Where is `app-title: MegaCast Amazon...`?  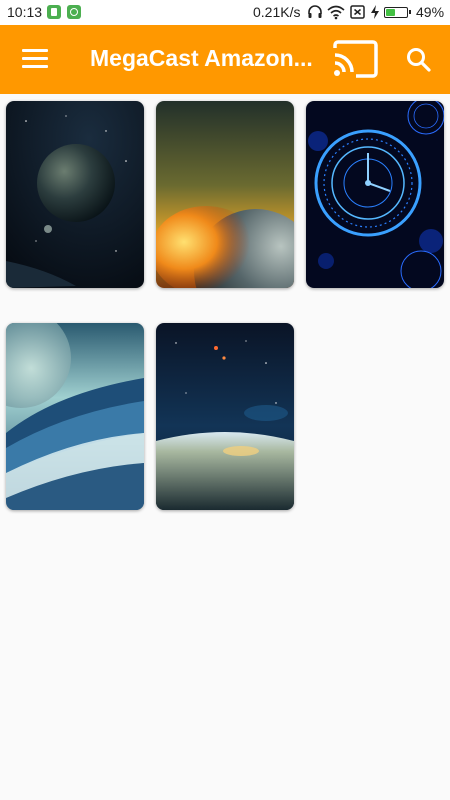 app-title: MegaCast Amazon... is located at coordinates (201, 58).